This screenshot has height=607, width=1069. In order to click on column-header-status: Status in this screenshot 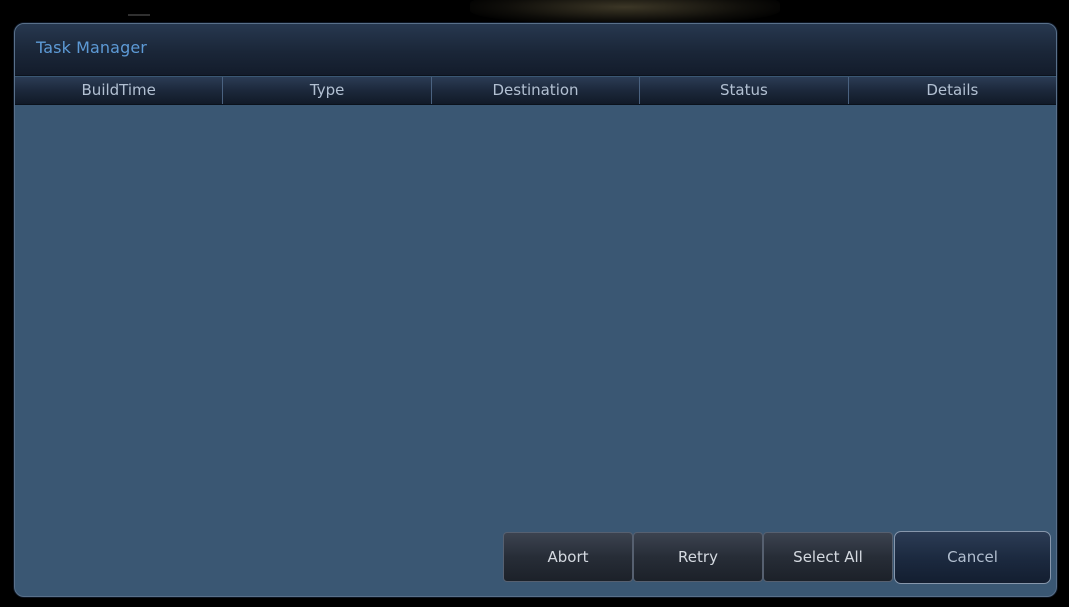, I will do `click(744, 90)`.